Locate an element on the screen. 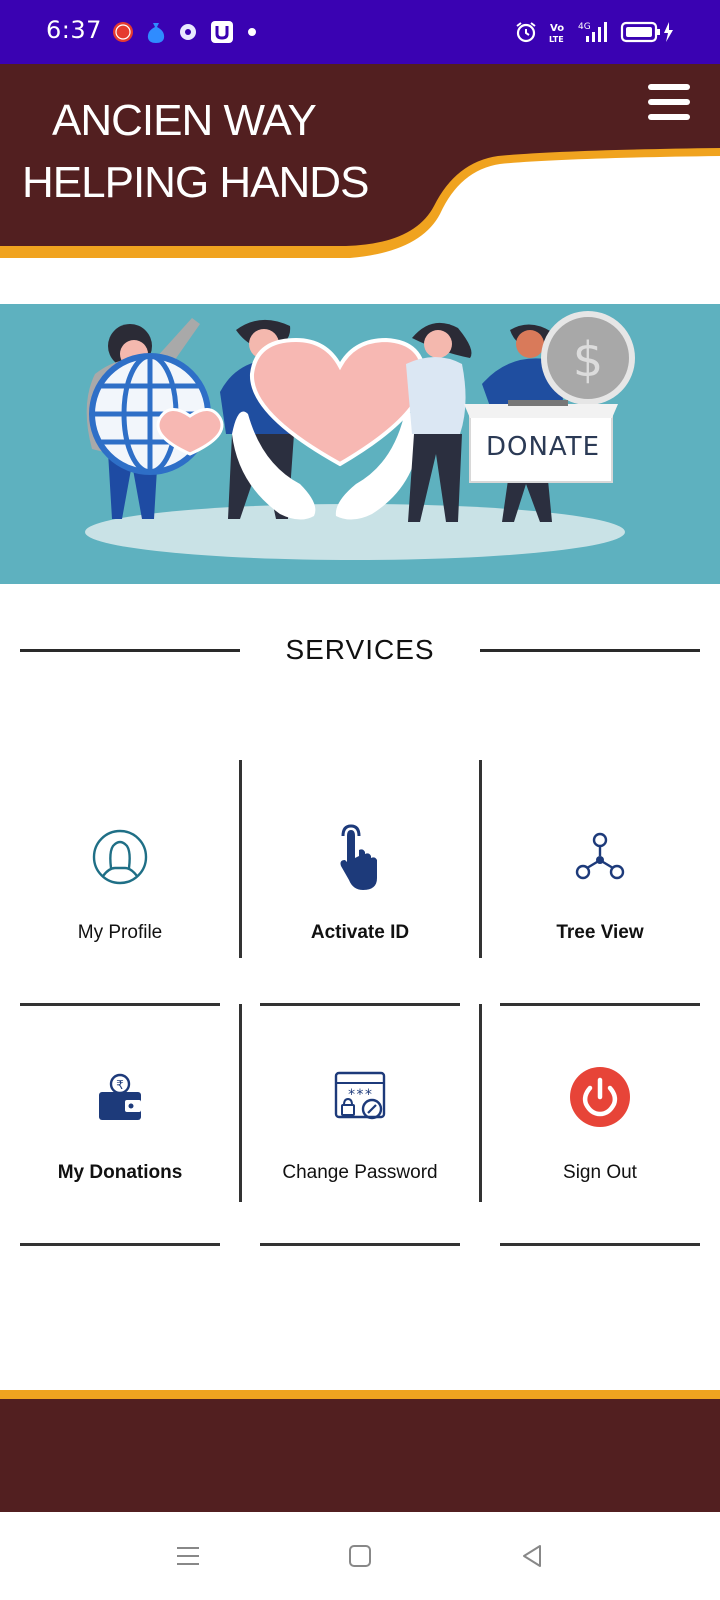 The image size is (720, 1600). svg-text: LTE is located at coordinates (556, 39).